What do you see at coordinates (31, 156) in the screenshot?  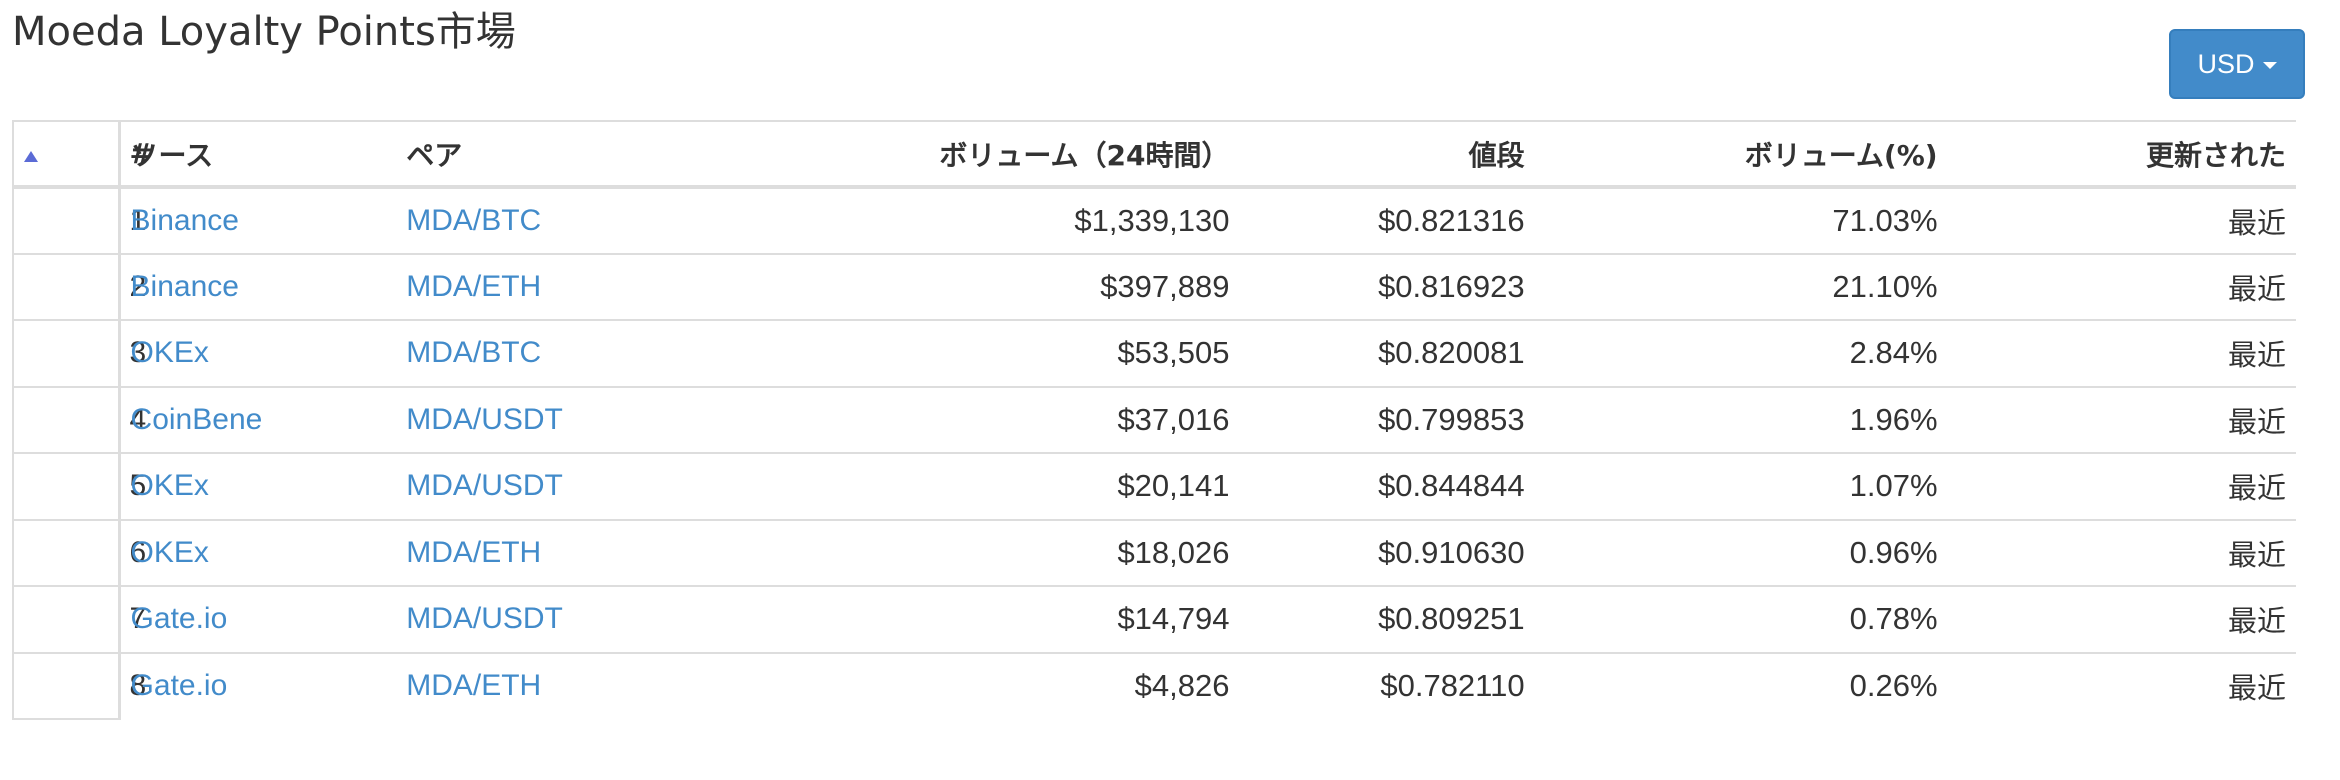 I see `sort-ascending-icon` at bounding box center [31, 156].